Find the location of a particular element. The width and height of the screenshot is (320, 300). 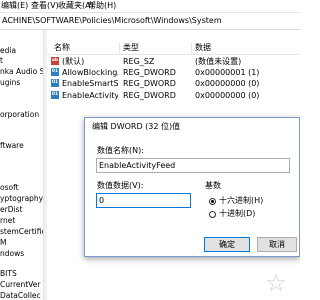

column-header-name: 名称 is located at coordinates (62, 48).